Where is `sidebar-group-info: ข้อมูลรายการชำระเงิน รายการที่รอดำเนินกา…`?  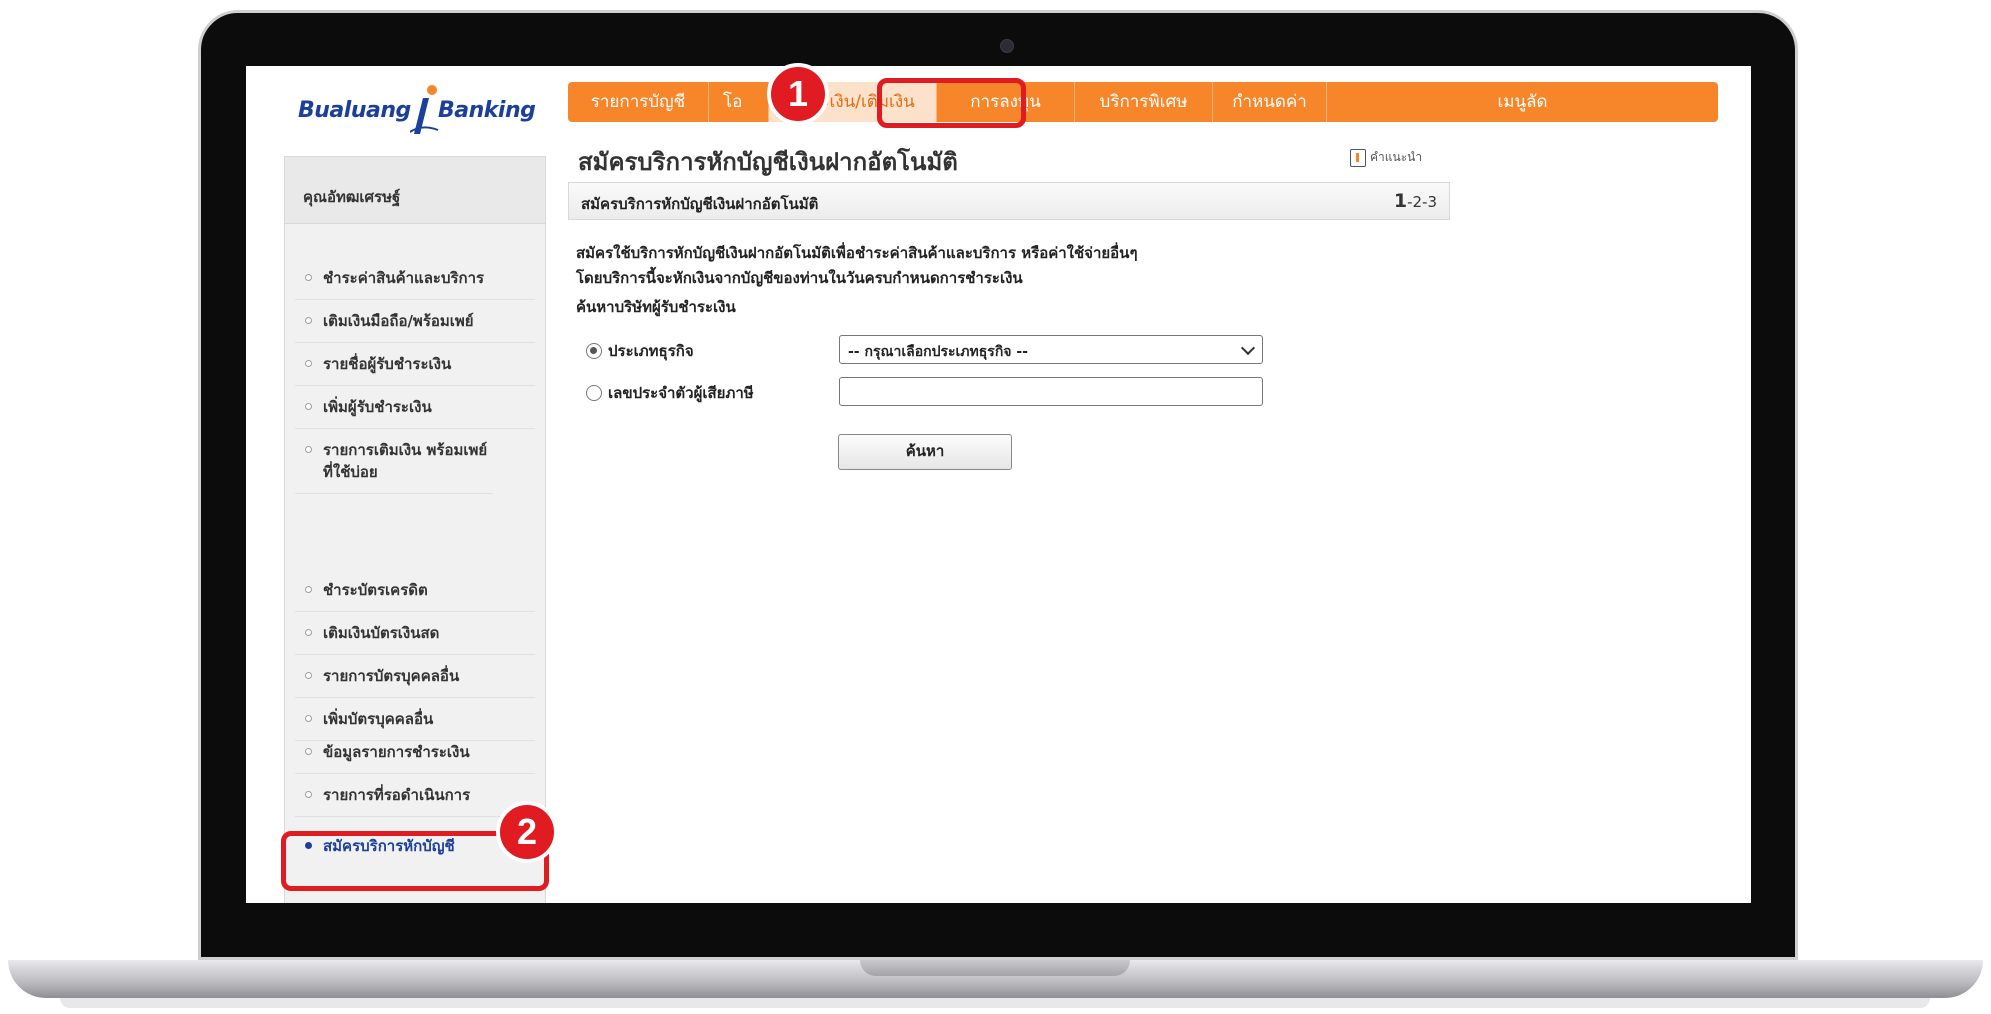 sidebar-group-info: ข้อมูลรายการชำระเงิน รายการที่รอดำเนินกา… is located at coordinates (415, 774).